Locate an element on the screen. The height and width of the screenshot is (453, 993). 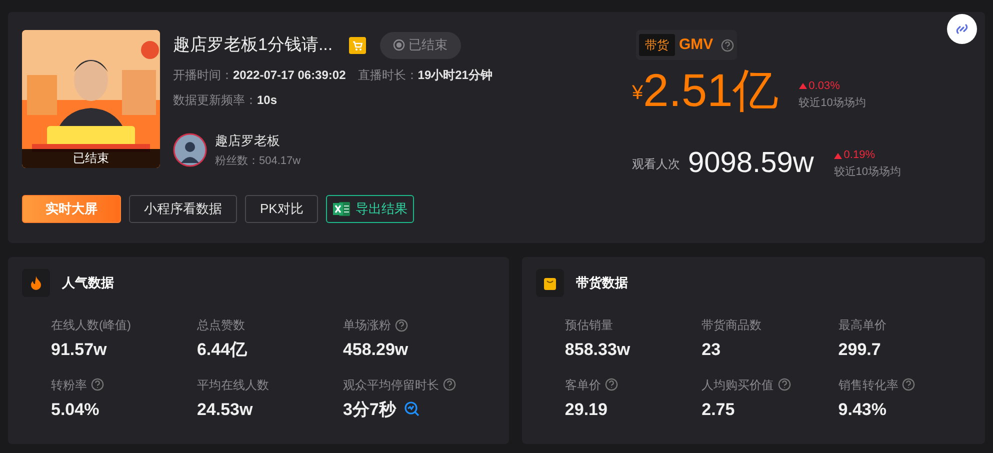
metric-label: 观众平均停留时长 is located at coordinates (390, 385).